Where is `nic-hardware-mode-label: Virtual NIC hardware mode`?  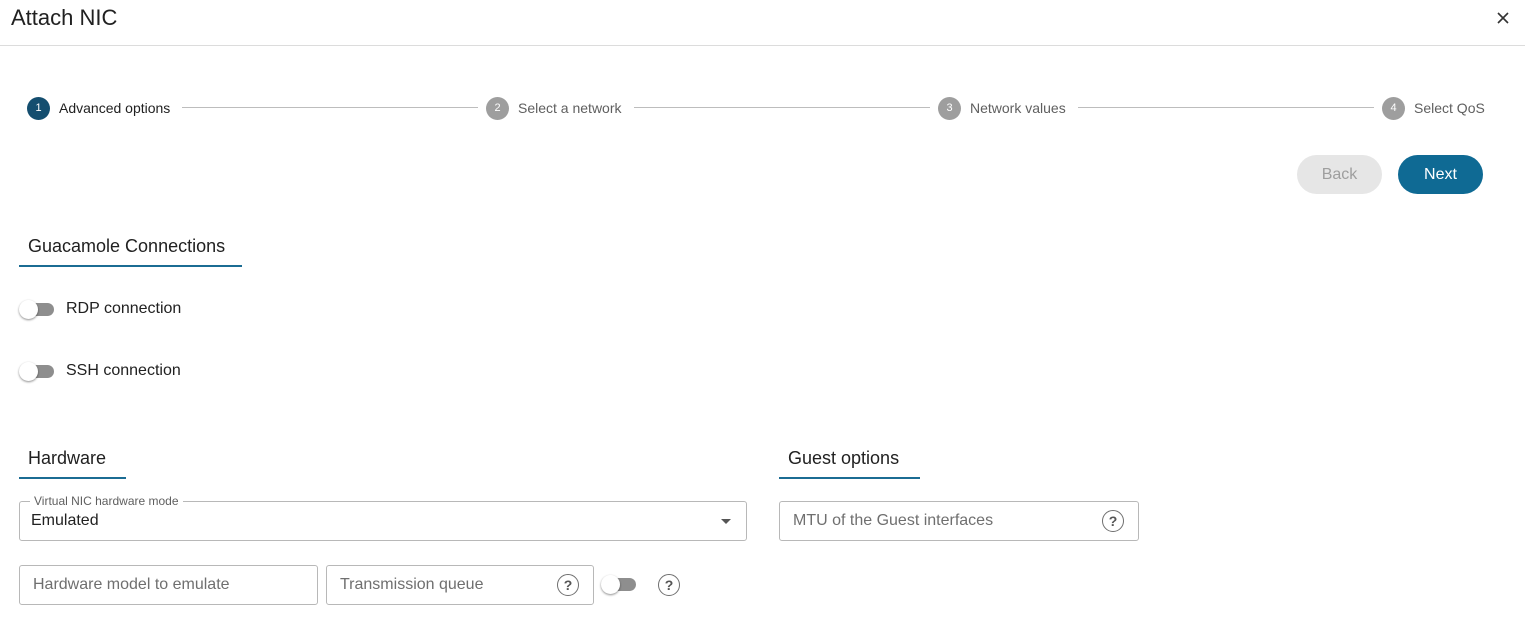 nic-hardware-mode-label: Virtual NIC hardware mode is located at coordinates (106, 501).